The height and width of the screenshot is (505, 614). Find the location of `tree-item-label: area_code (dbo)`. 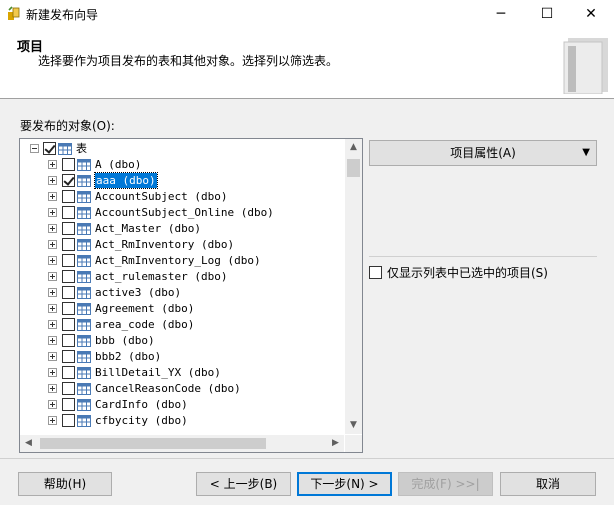

tree-item-label: area_code (dbo) is located at coordinates (144, 324).